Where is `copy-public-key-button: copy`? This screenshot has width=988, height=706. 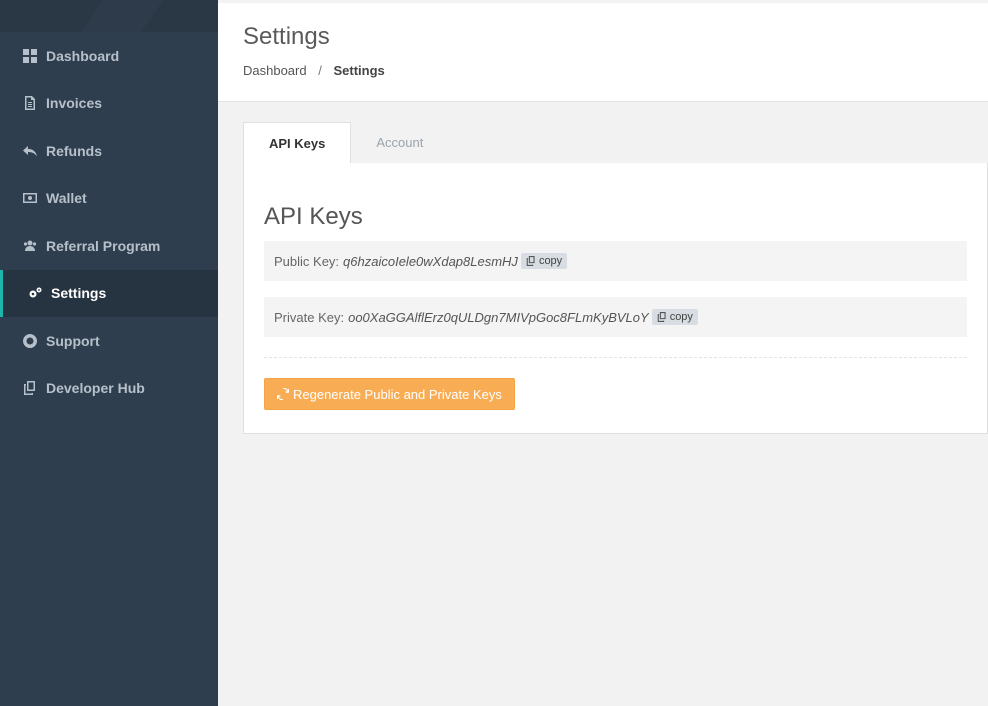
copy-public-key-button: copy is located at coordinates (544, 261).